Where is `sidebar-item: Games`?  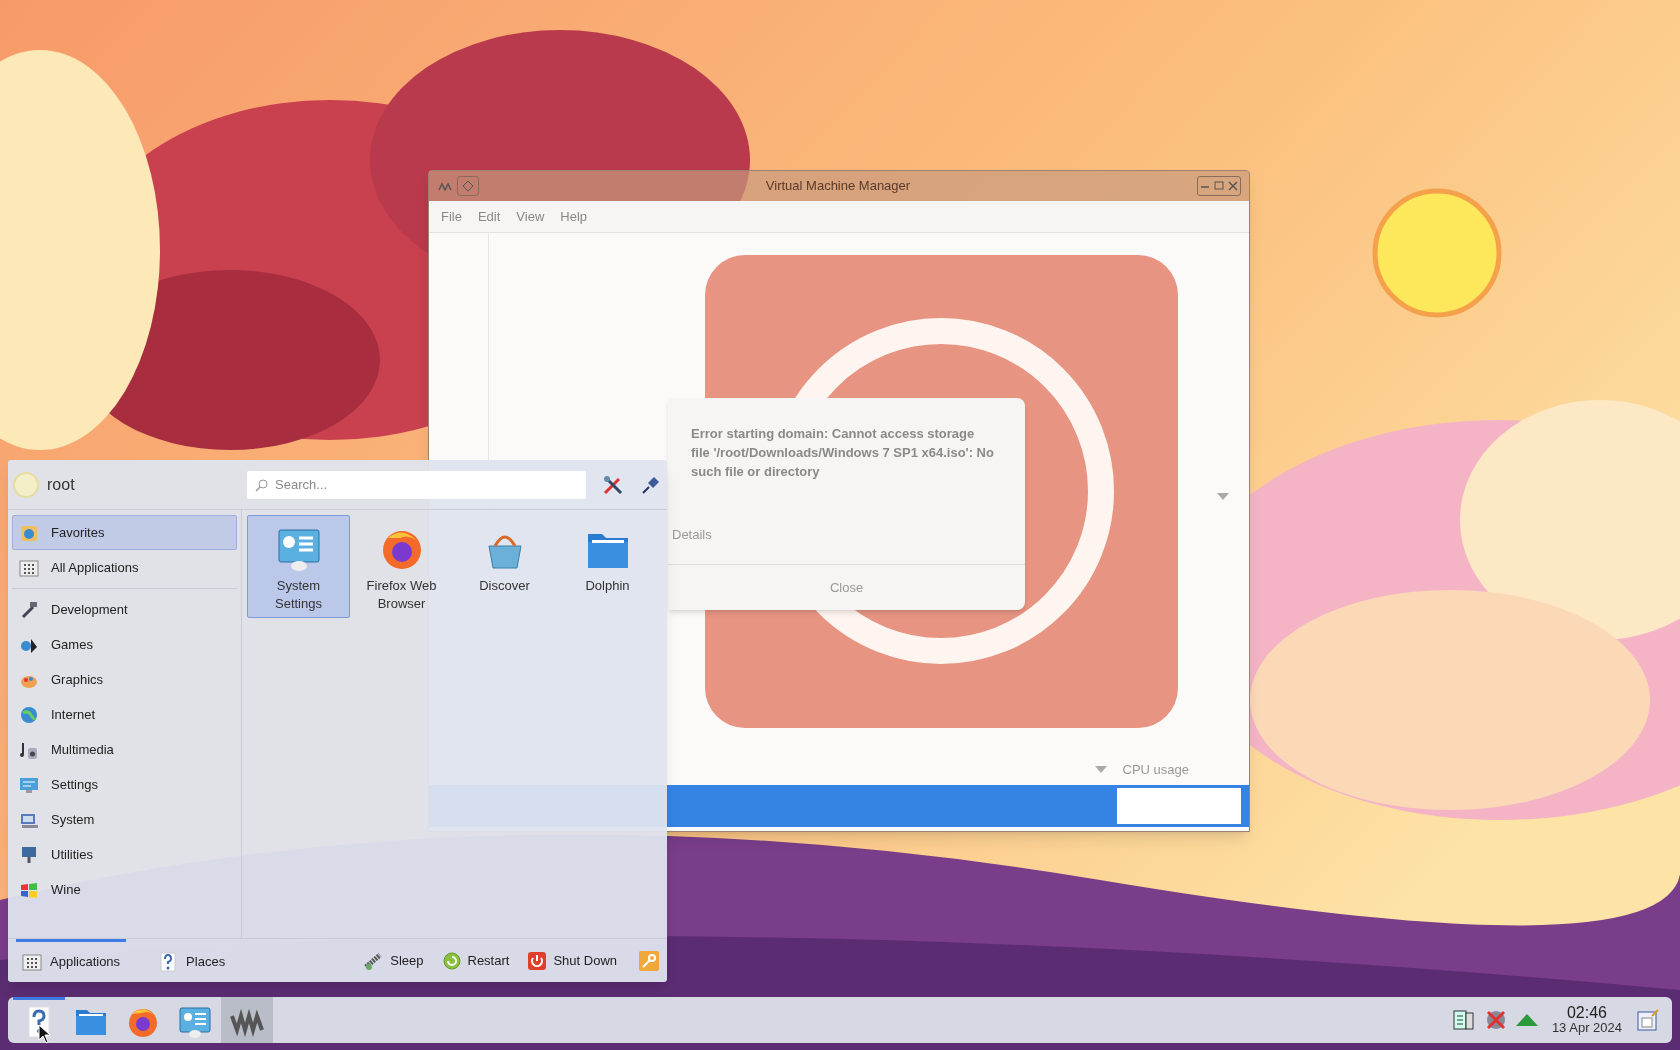
sidebar-item: Games is located at coordinates (124, 644).